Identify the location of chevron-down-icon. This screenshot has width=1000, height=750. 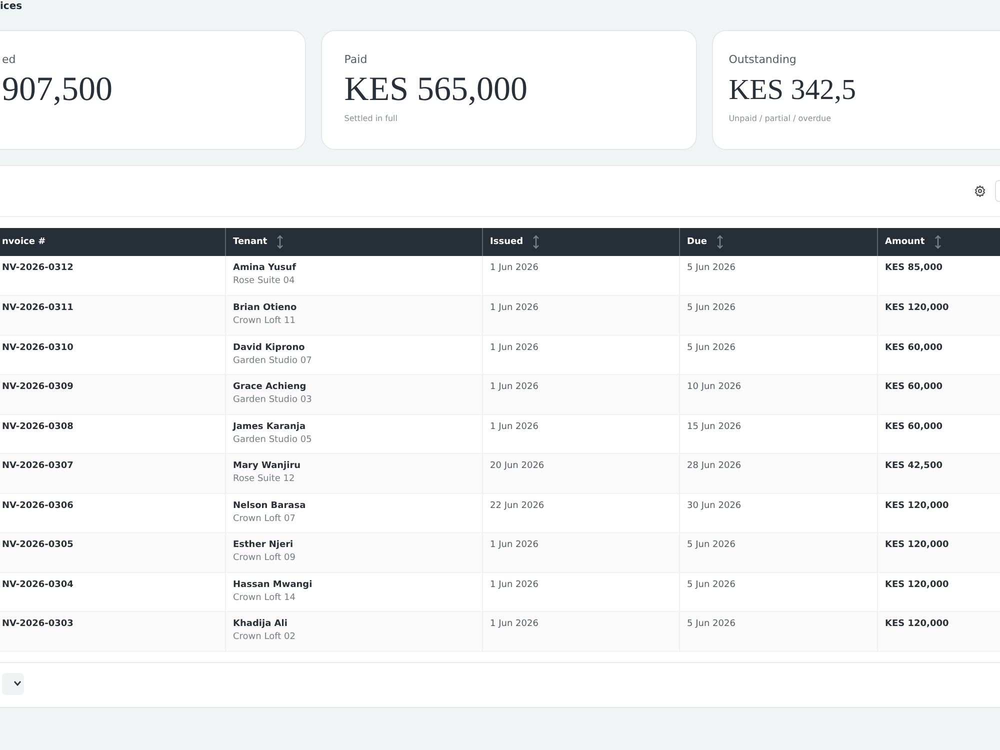
(17, 683).